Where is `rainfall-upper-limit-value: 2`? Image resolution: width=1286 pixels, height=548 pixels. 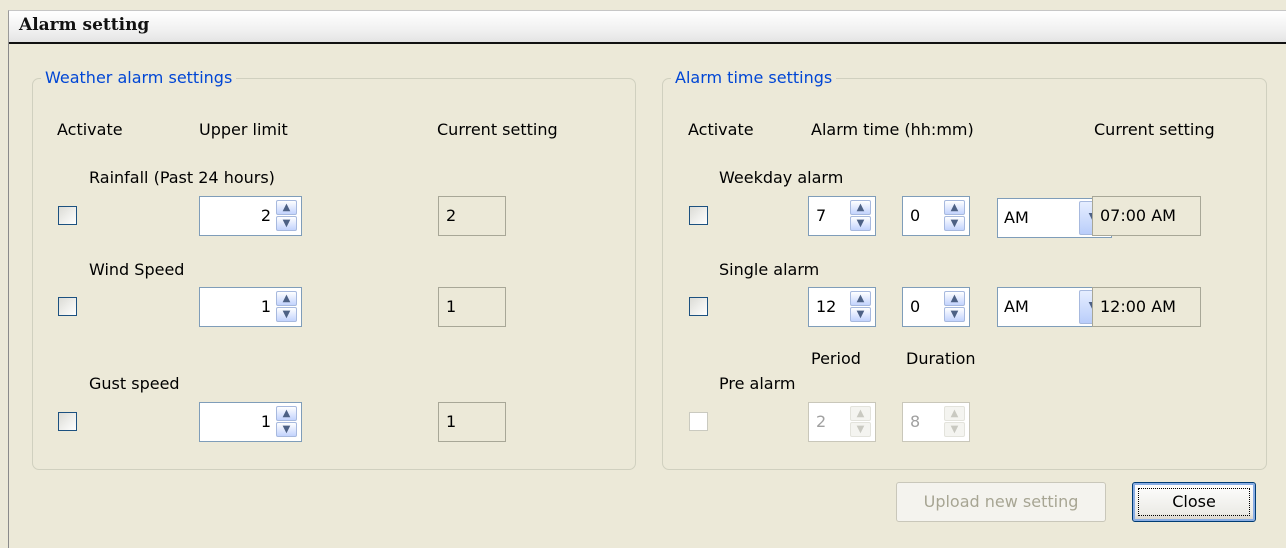 rainfall-upper-limit-value: 2 is located at coordinates (265, 215).